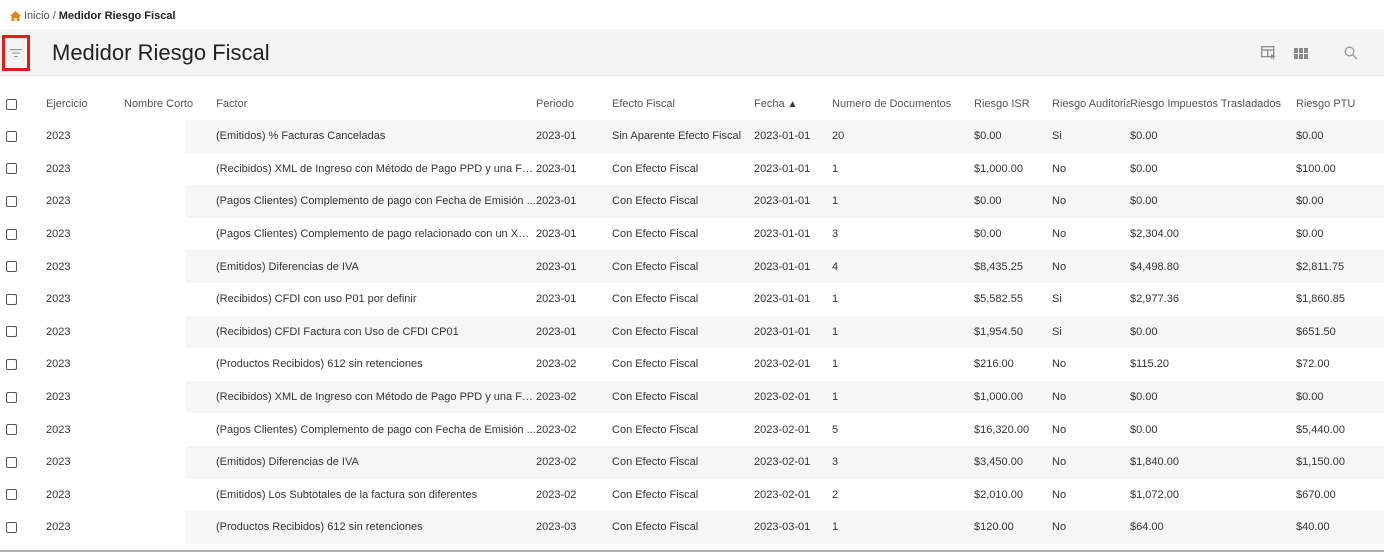 The width and height of the screenshot is (1384, 553). What do you see at coordinates (574, 104) in the screenshot?
I see `column-header-periodo: Periodo` at bounding box center [574, 104].